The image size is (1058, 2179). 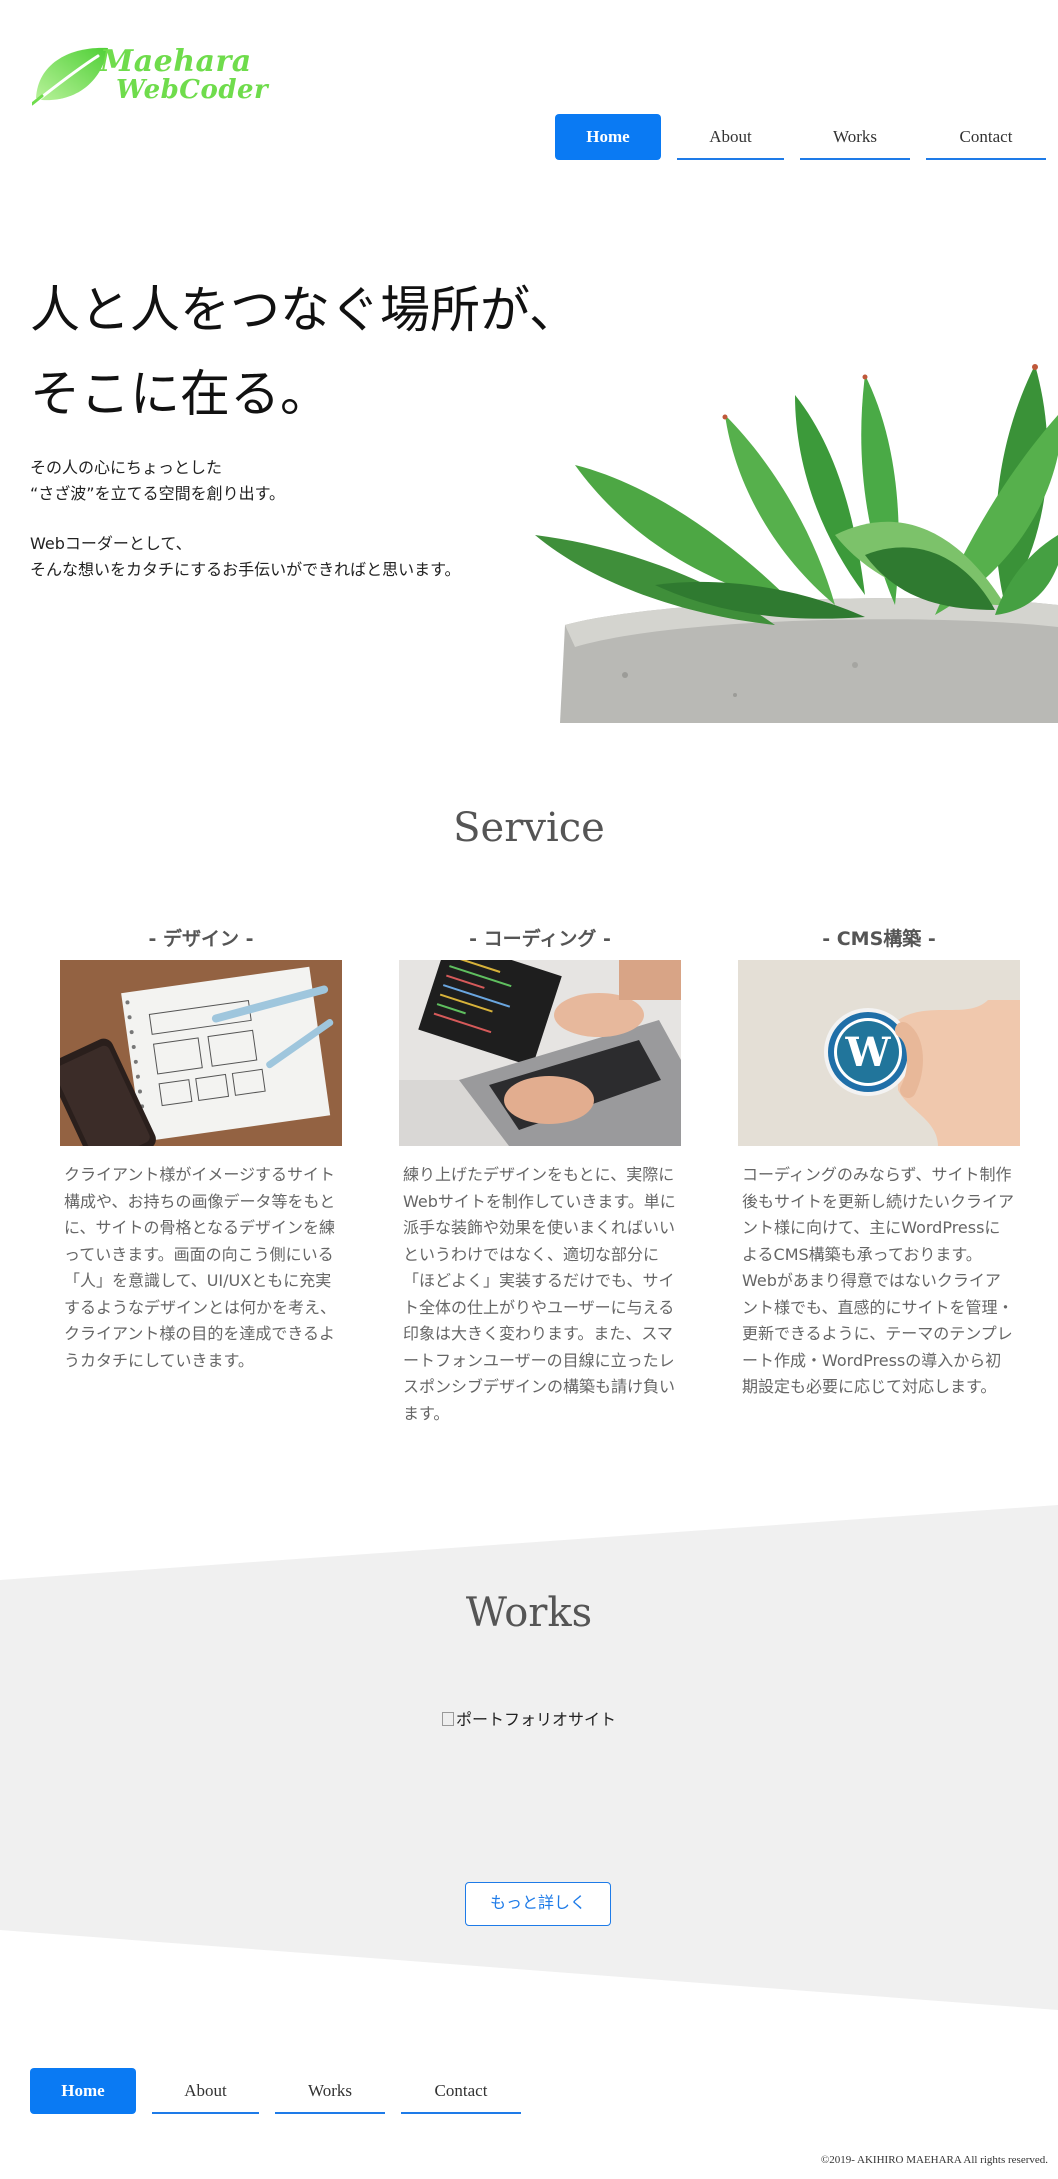 I want to click on hero-para1-line1: その人の心にちょっとした, so click(x=126, y=467).